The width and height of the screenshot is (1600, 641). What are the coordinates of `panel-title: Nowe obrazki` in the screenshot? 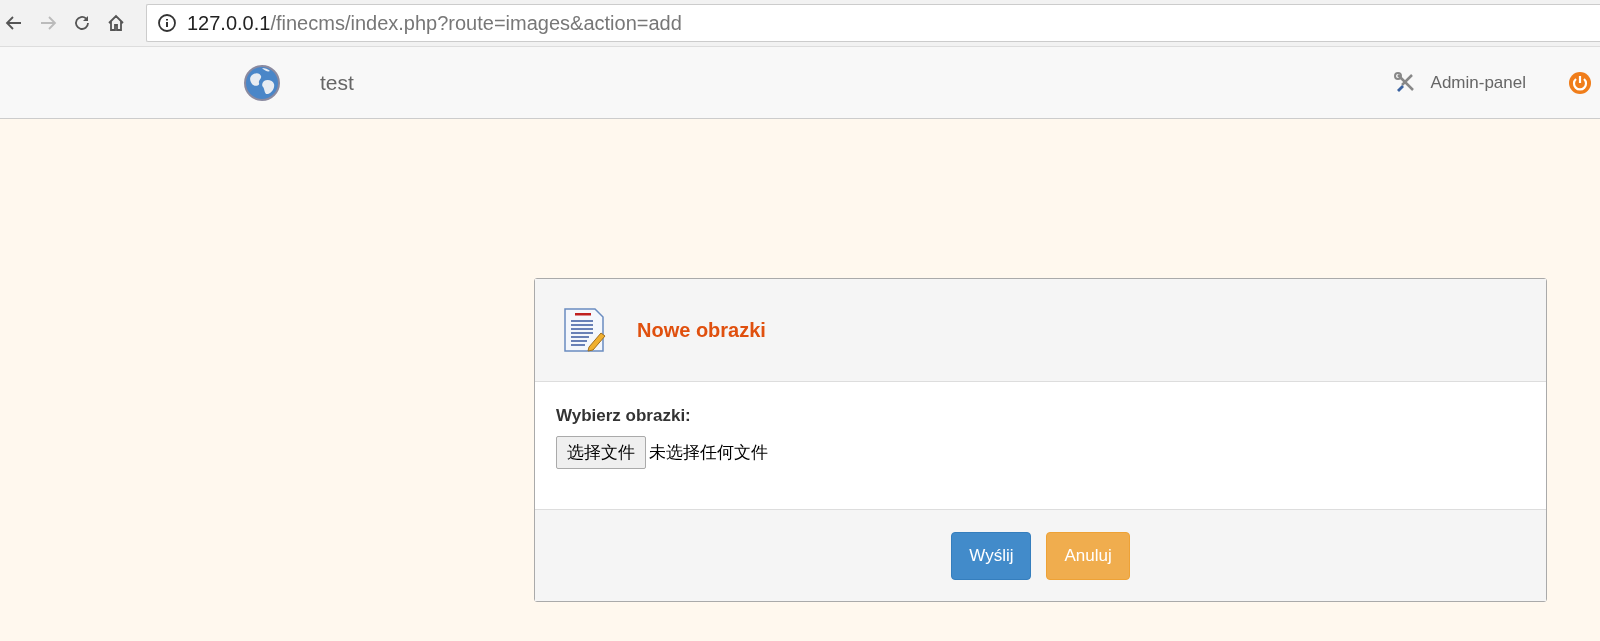 It's located at (701, 330).